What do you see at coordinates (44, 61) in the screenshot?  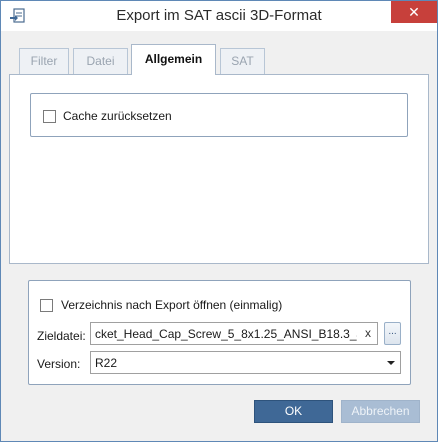 I see `tab-filter: Filter` at bounding box center [44, 61].